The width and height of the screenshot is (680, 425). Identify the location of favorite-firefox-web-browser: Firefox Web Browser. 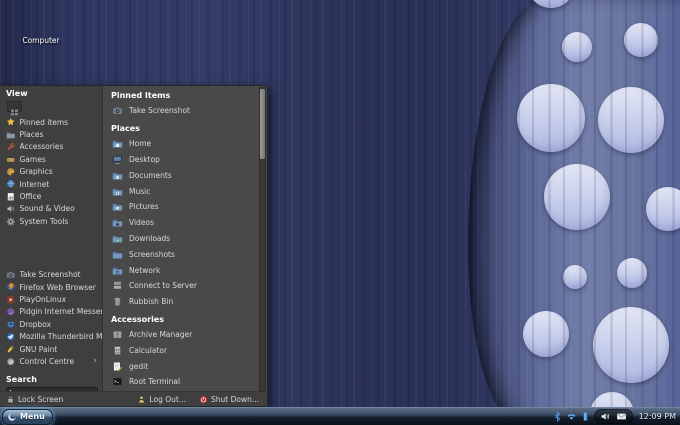
(54, 287).